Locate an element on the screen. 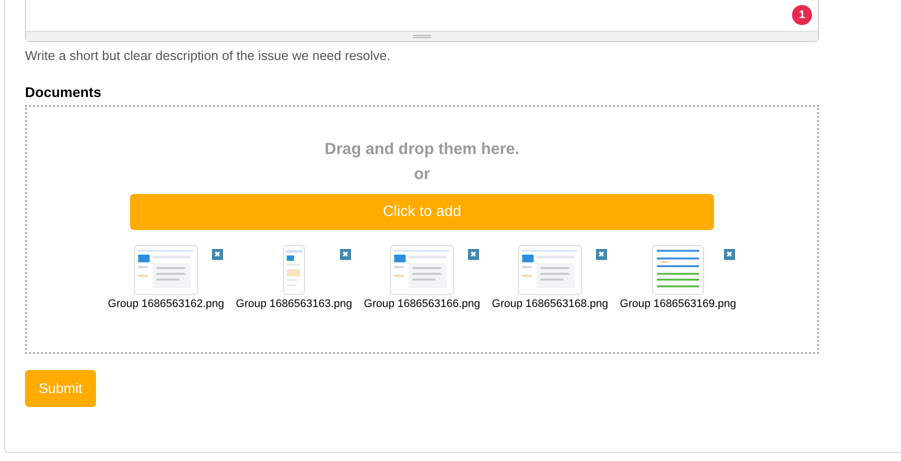 The height and width of the screenshot is (461, 901). documents-label: Documents is located at coordinates (63, 92).